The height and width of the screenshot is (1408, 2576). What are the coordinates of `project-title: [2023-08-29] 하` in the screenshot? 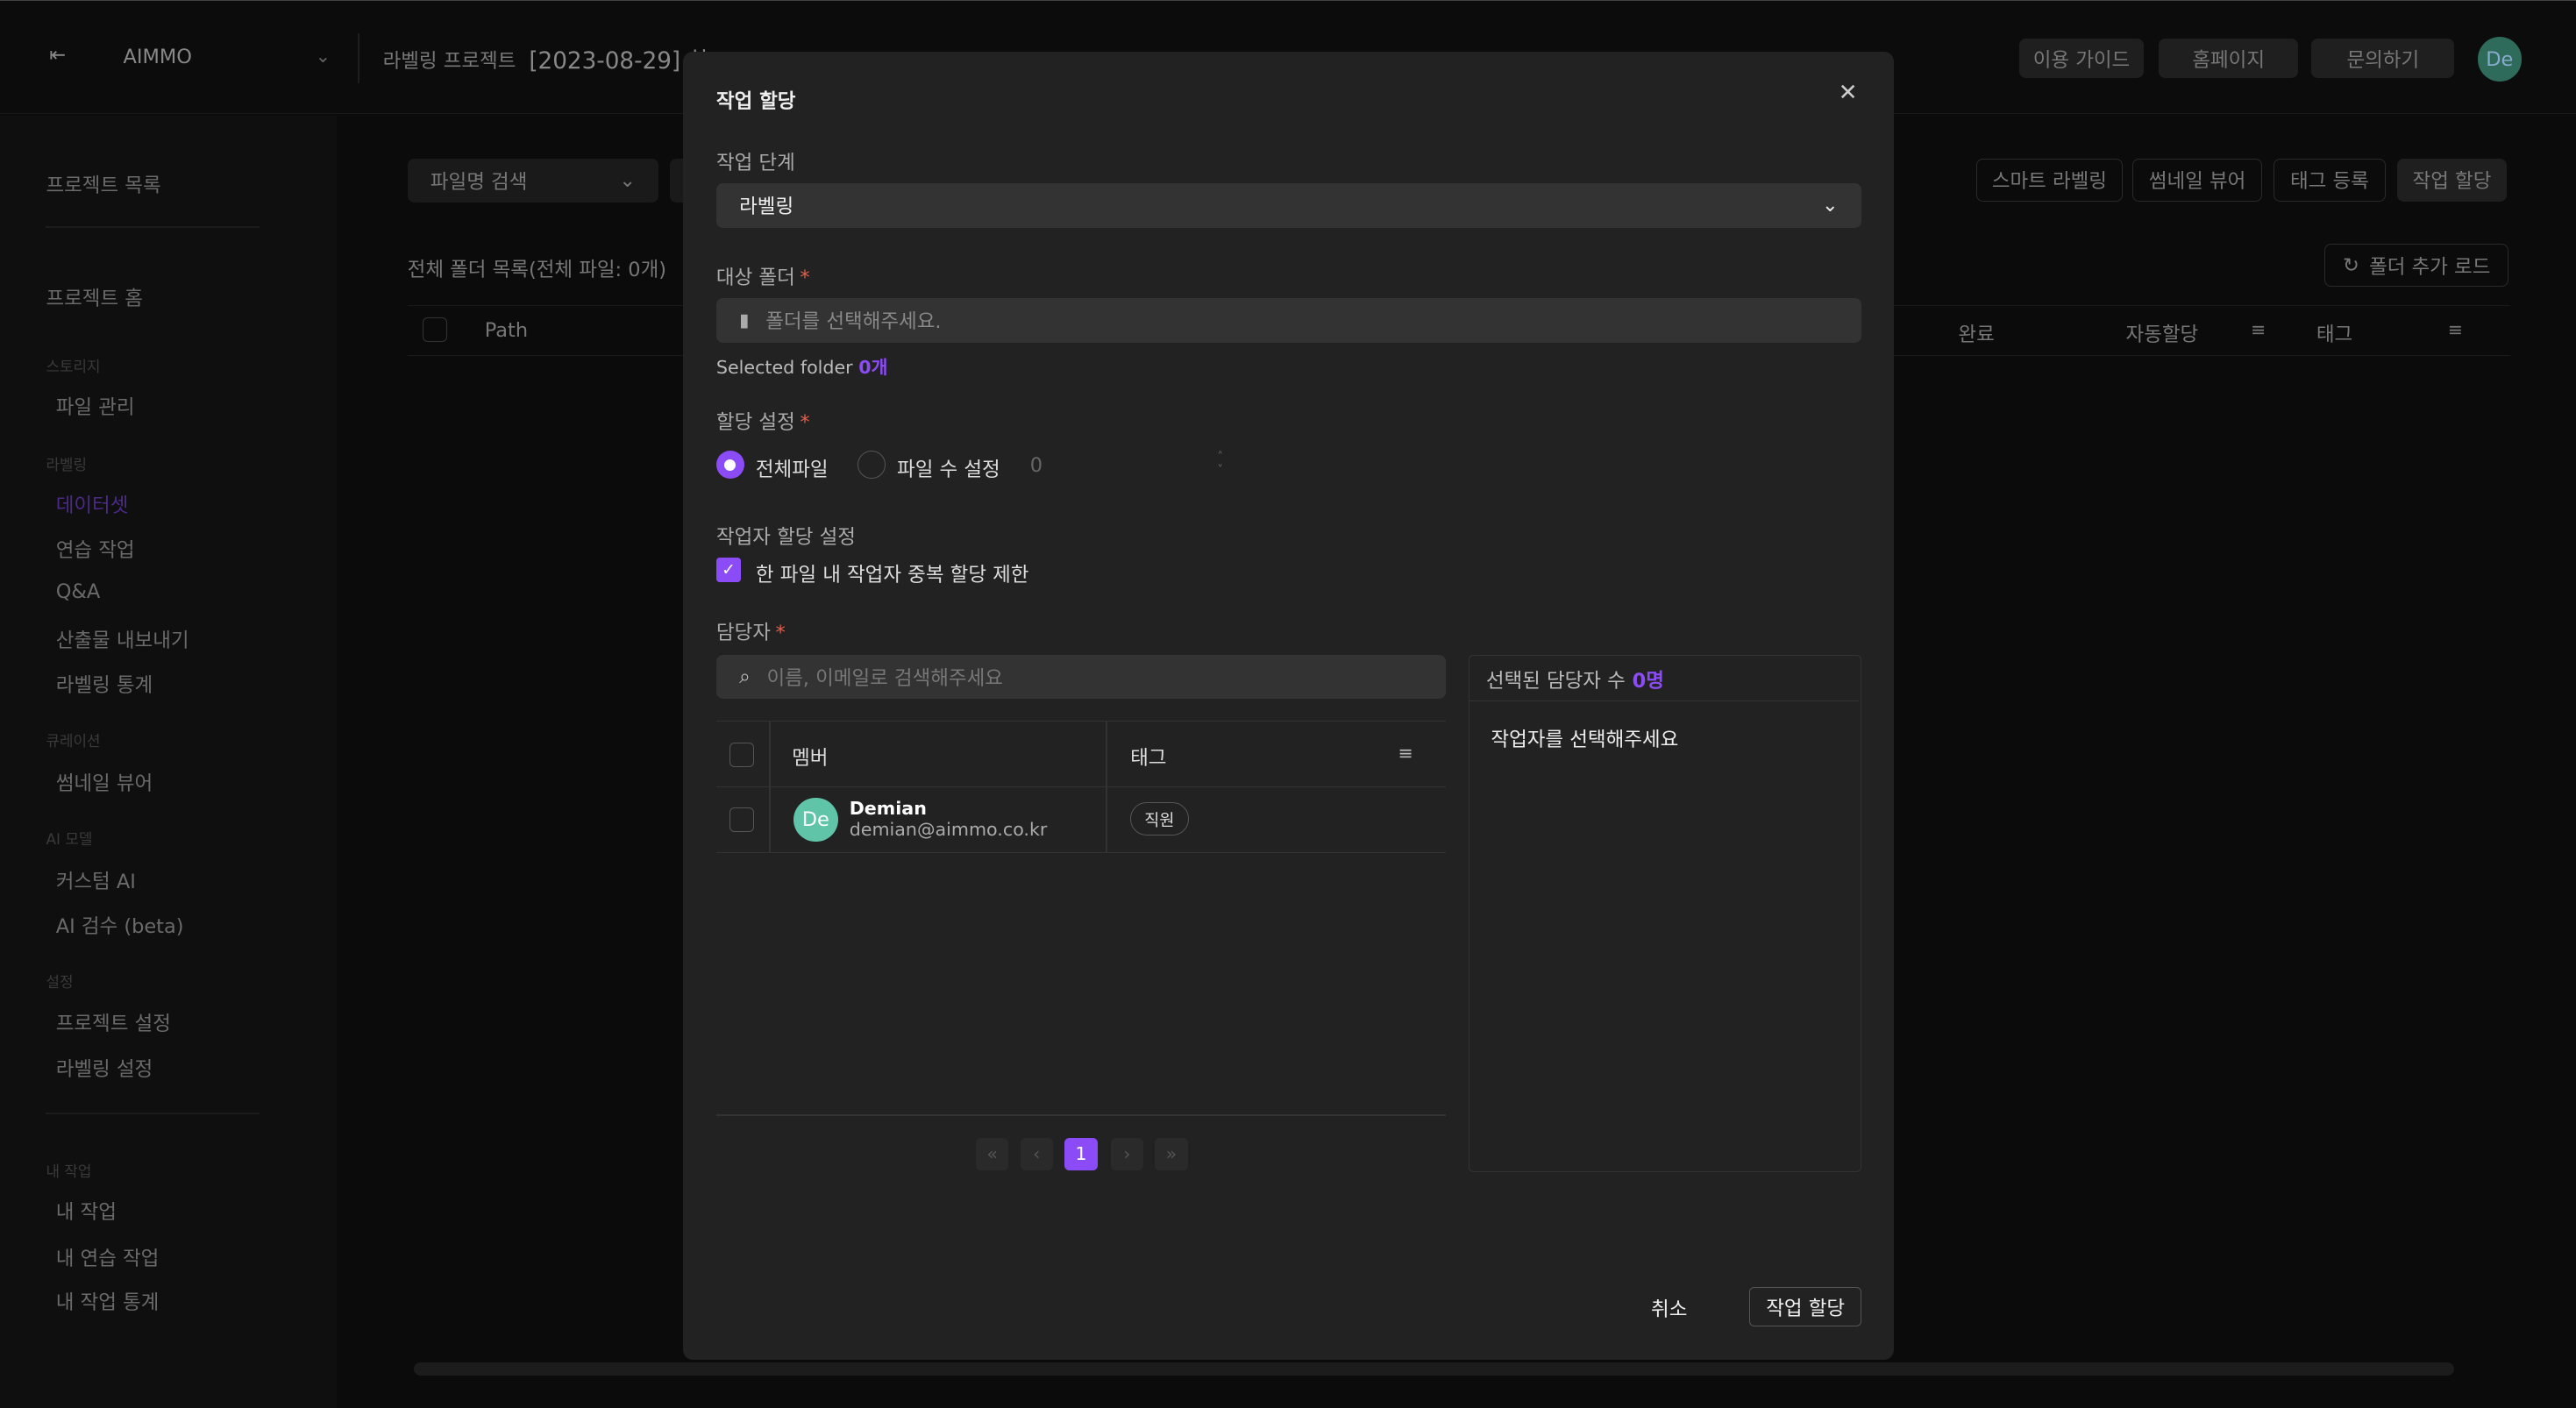 It's located at (619, 61).